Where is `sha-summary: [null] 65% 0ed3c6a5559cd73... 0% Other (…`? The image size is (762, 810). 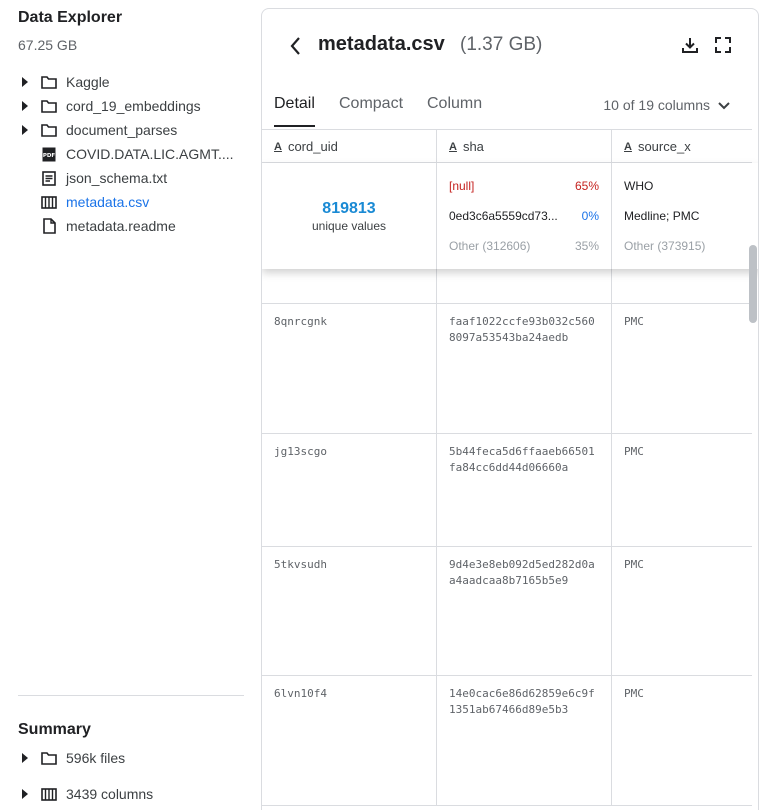 sha-summary: [null] 65% 0ed3c6a5559cd73... 0% Other (… is located at coordinates (524, 216).